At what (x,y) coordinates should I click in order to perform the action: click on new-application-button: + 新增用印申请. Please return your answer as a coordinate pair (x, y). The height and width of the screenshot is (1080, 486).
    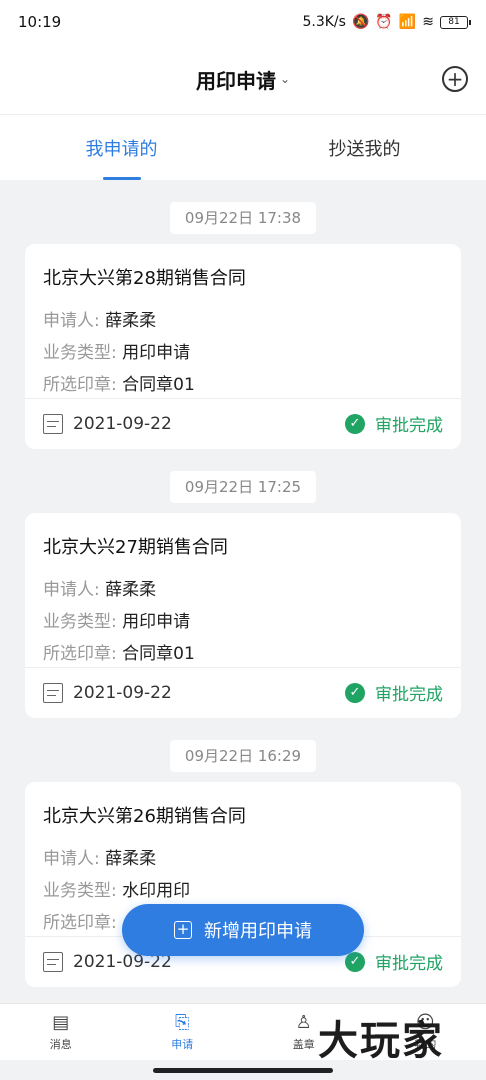
    Looking at the image, I should click on (243, 930).